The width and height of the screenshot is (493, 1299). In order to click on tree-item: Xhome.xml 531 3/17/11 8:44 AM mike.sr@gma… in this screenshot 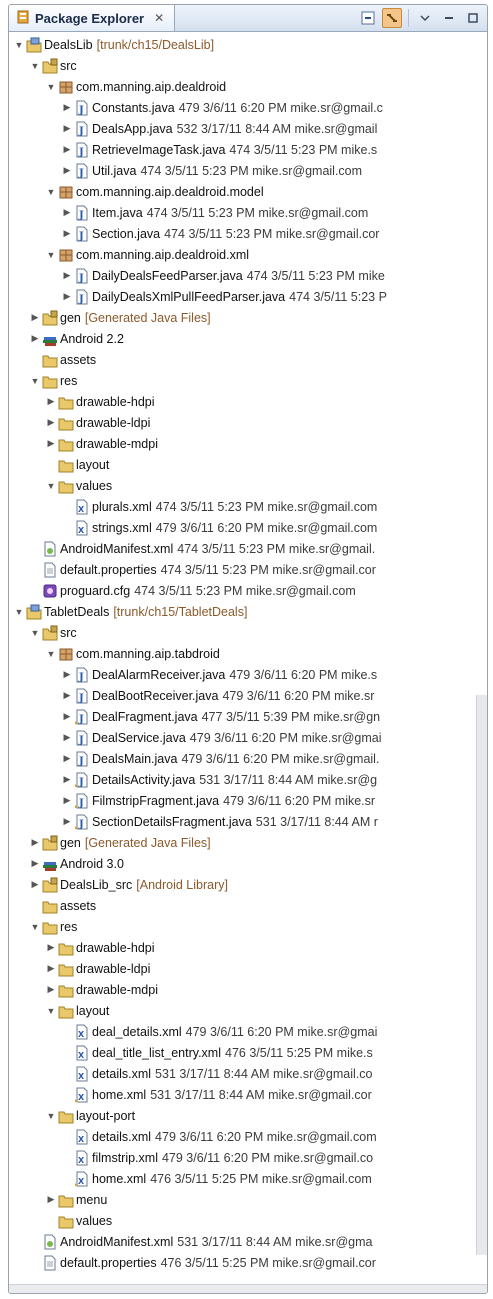, I will do `click(248, 1094)`.